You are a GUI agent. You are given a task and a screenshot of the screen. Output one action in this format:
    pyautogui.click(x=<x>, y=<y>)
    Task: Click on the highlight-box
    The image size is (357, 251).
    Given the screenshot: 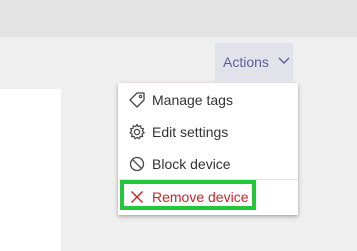 What is the action you would take?
    pyautogui.click(x=188, y=195)
    